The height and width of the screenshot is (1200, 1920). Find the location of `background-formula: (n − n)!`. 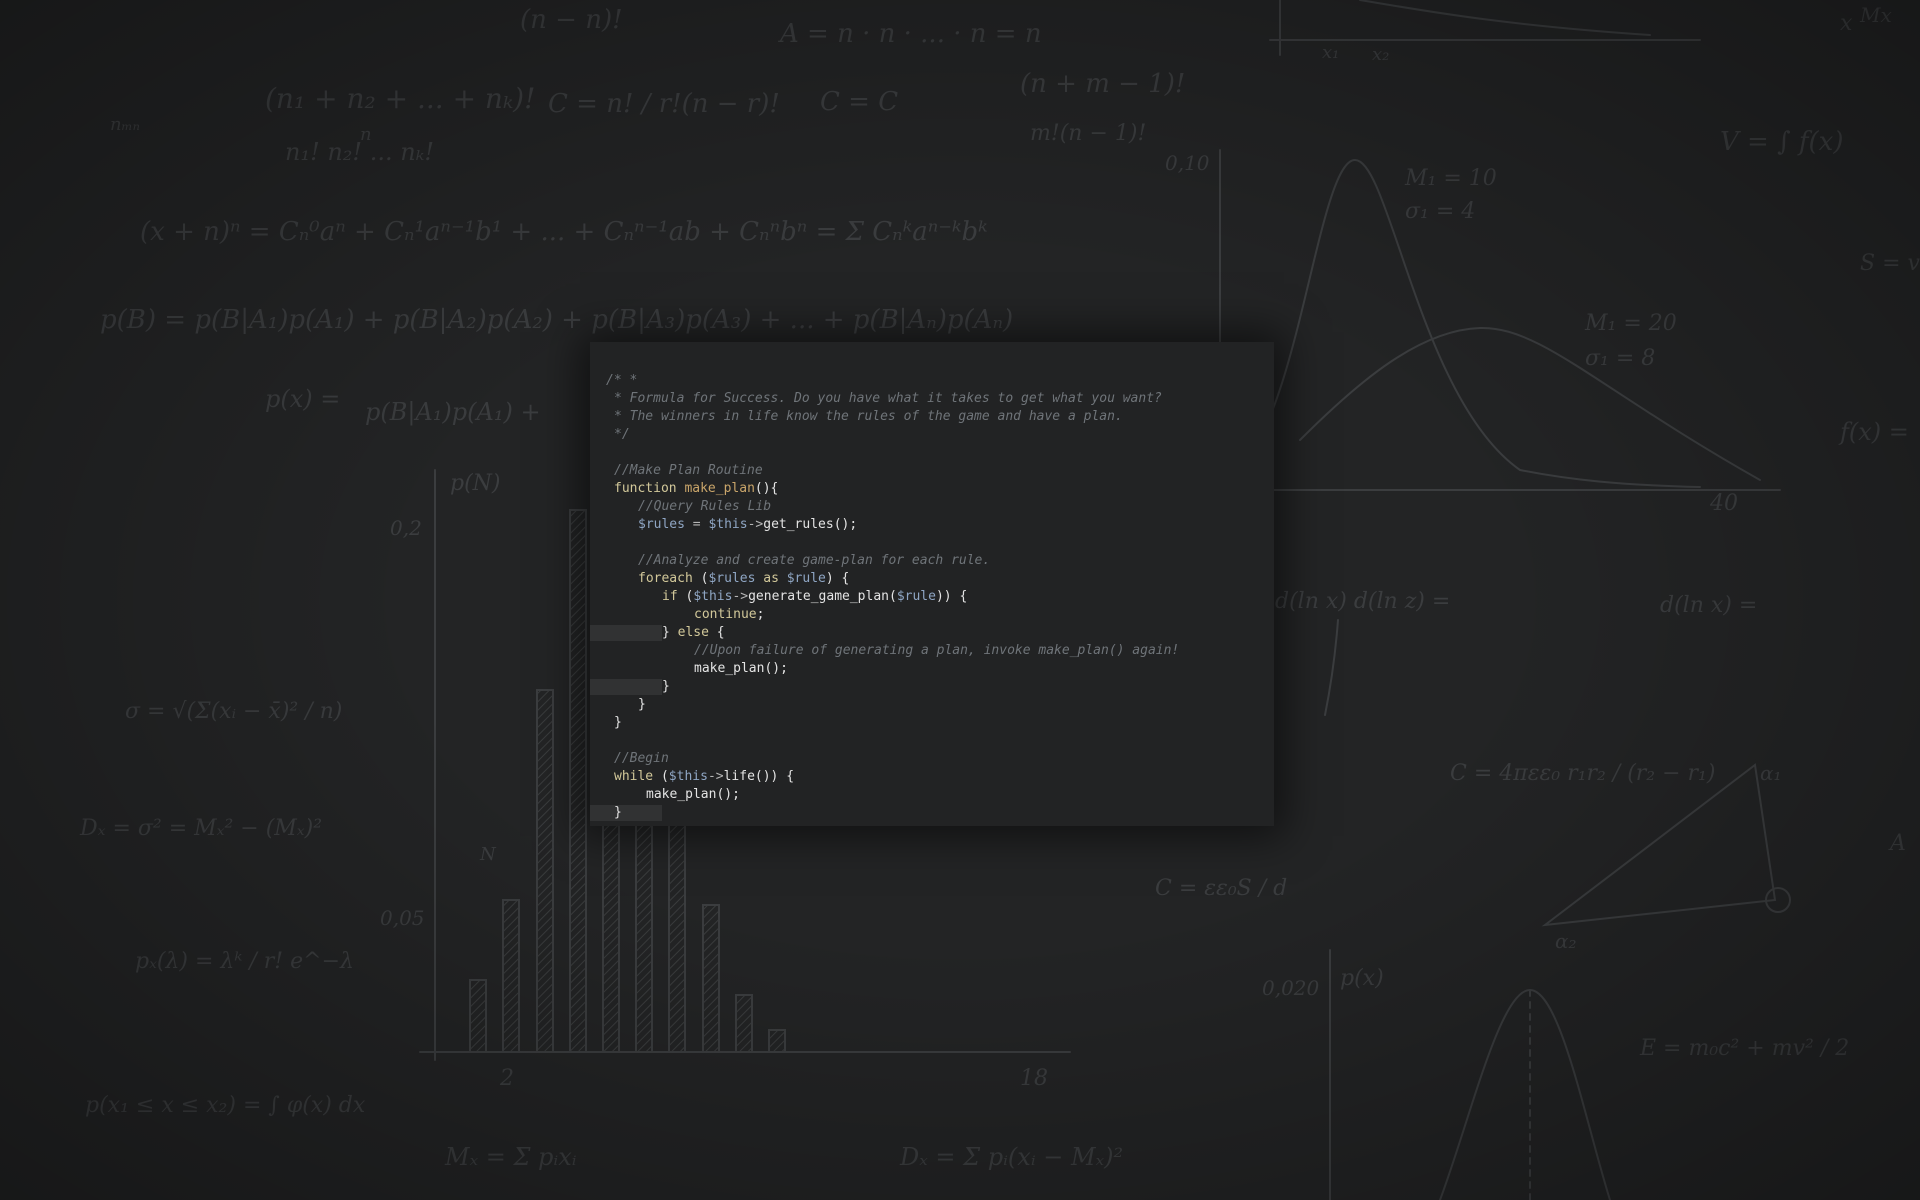

background-formula: (n − n)! is located at coordinates (571, 20).